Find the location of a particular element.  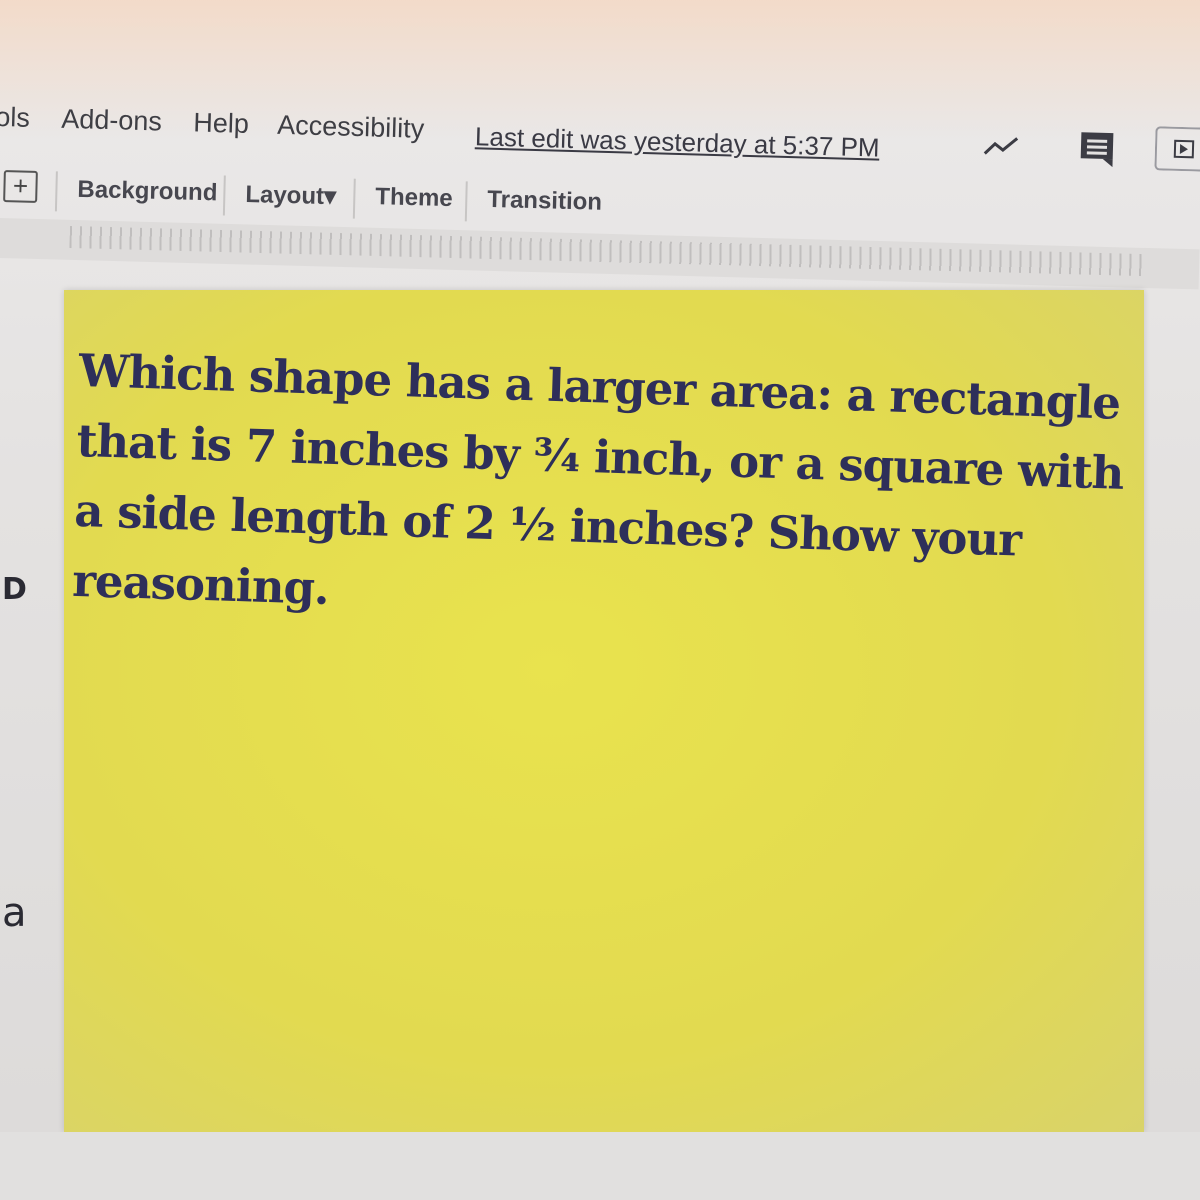

layout-label: Layout is located at coordinates (285, 195).